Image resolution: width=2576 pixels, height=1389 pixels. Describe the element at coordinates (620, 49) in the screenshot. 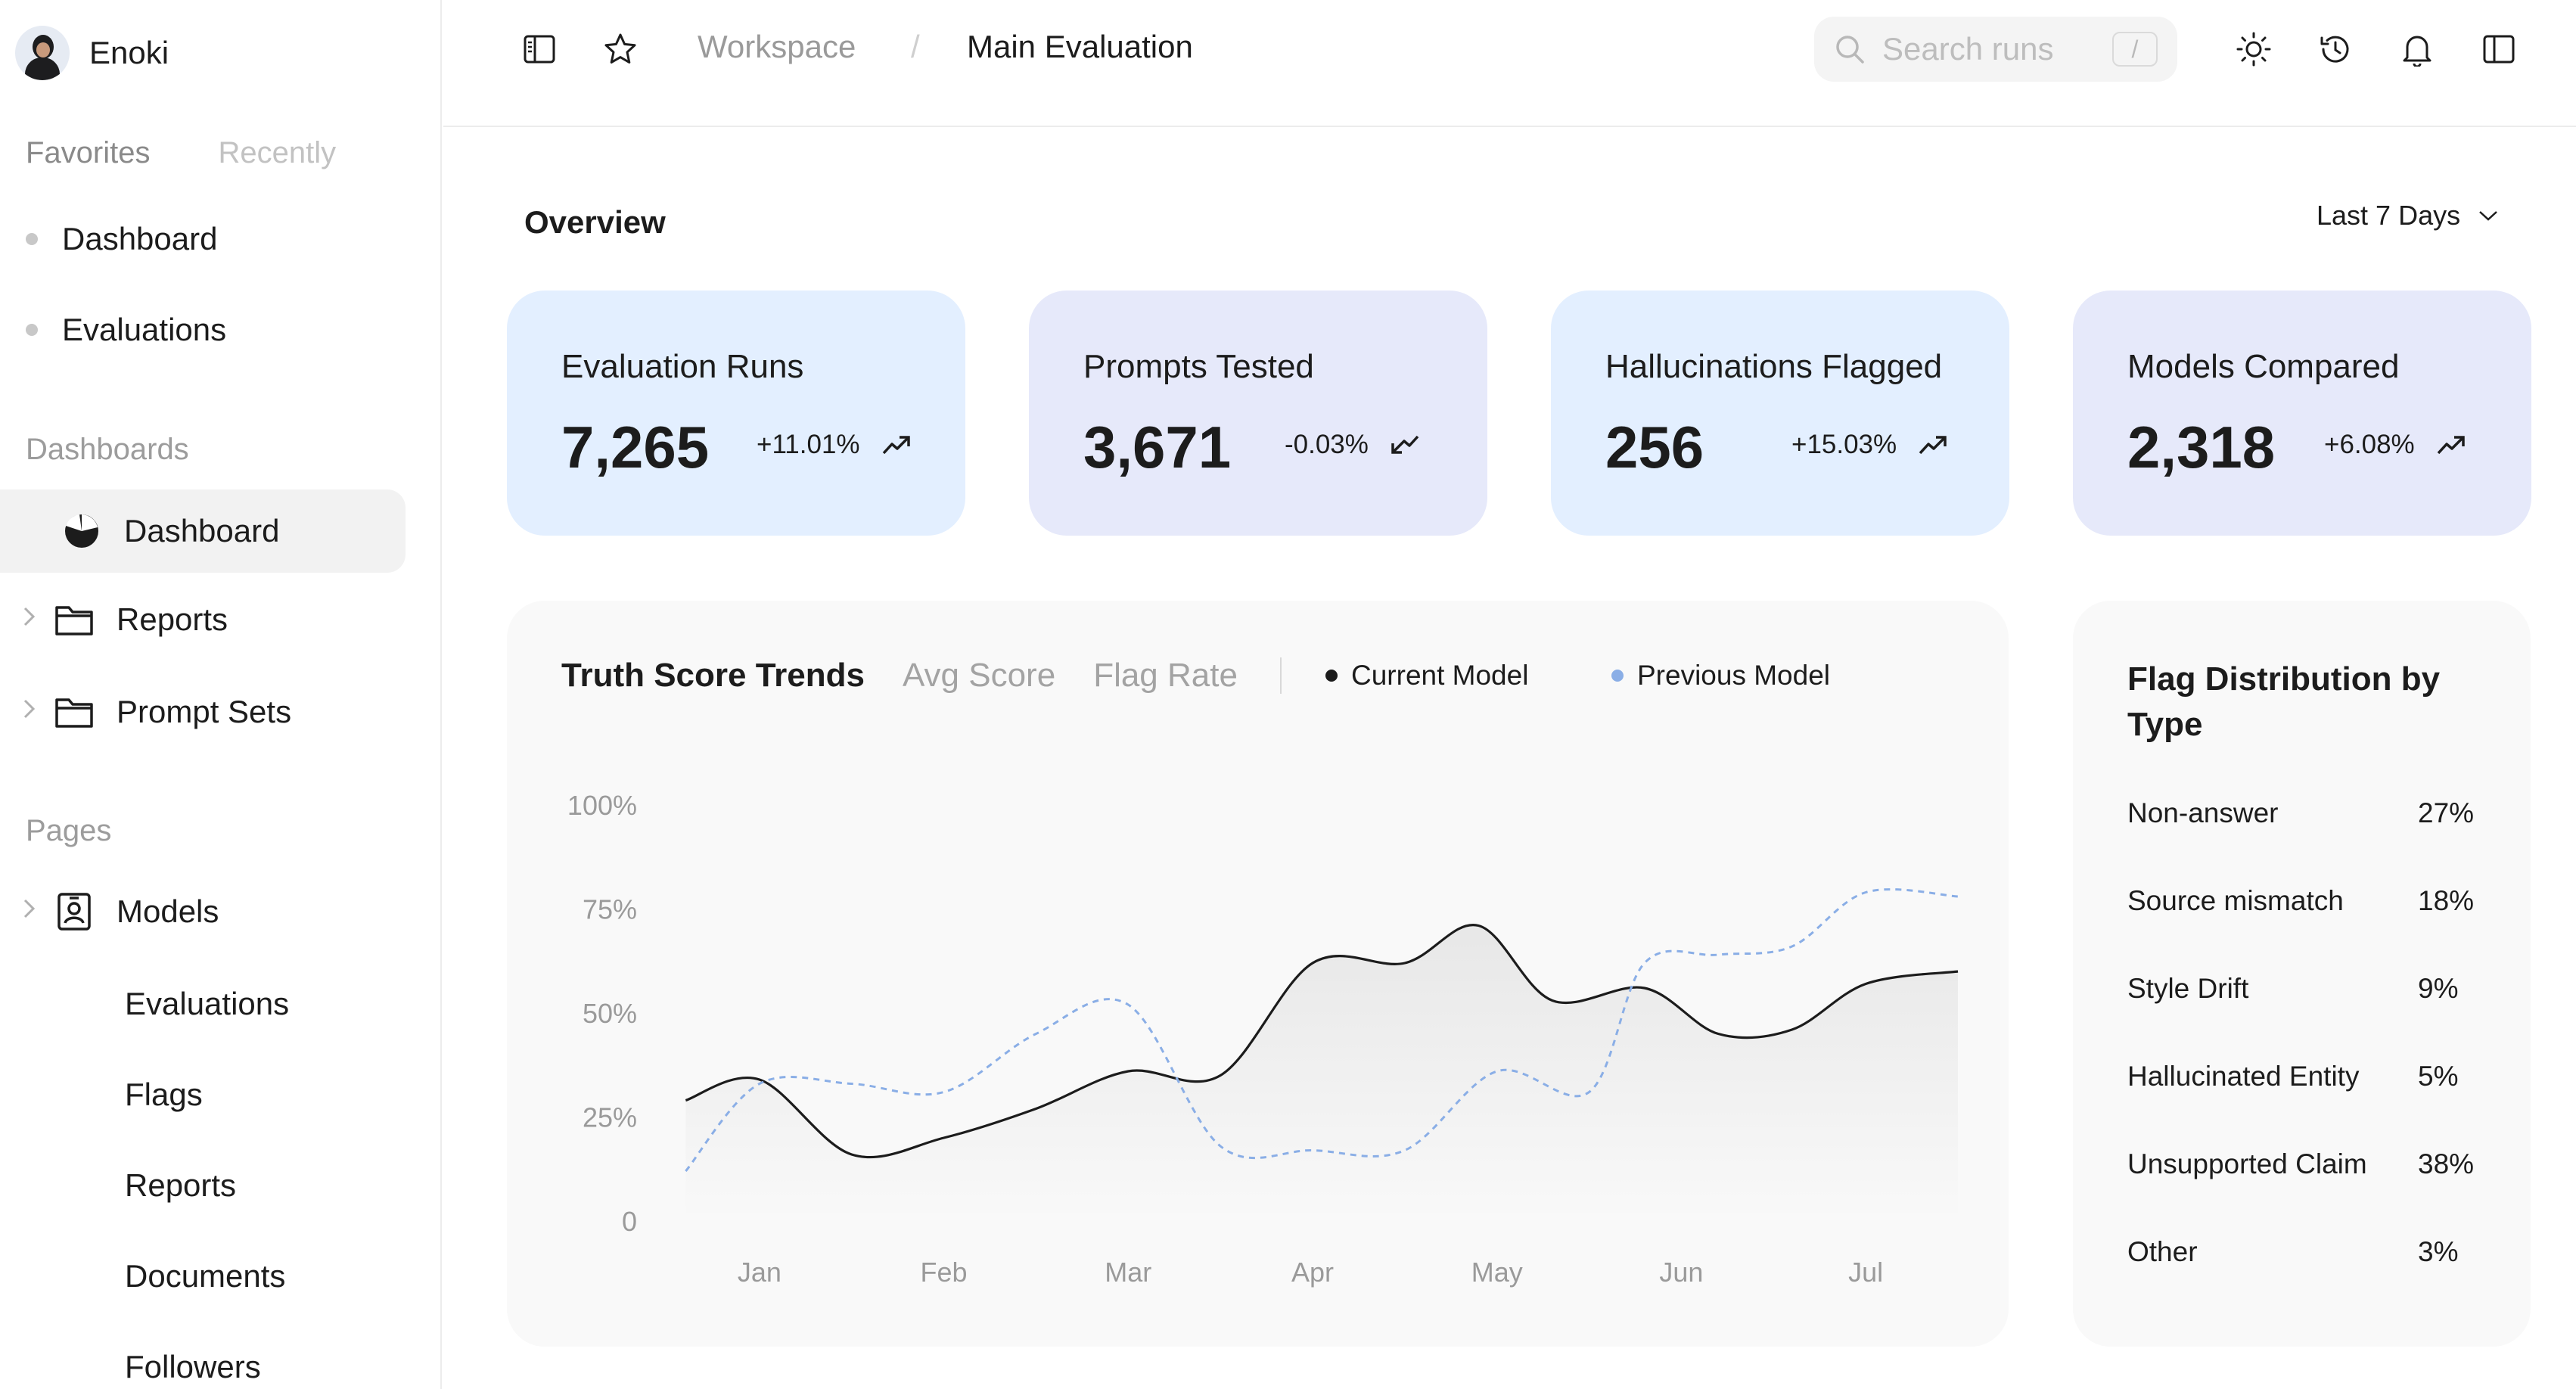

I see `star-icon` at that location.